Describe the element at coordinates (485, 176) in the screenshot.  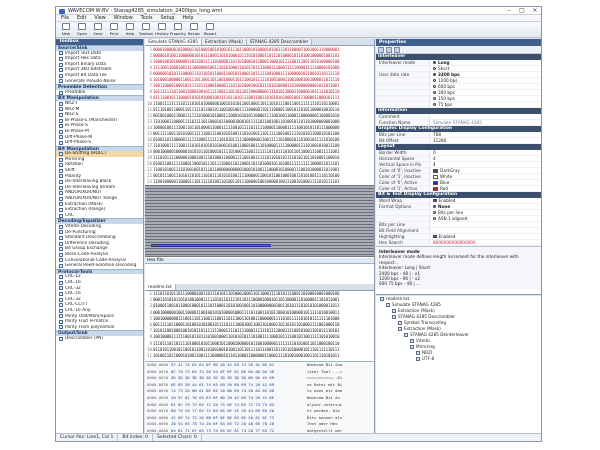
I see `property-value: White` at that location.